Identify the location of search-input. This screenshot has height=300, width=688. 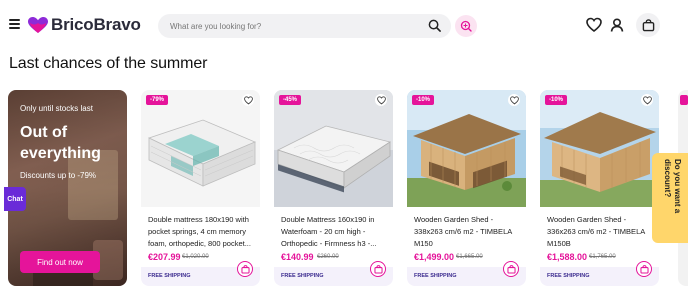
(295, 26).